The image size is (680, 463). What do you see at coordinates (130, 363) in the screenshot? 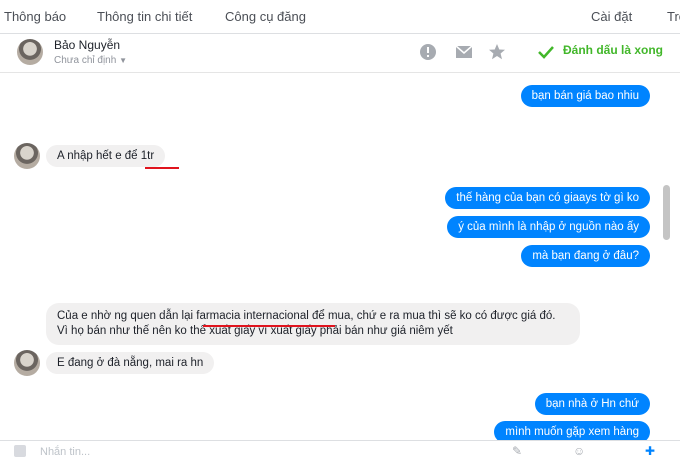
I see `message-incoming: E đang ở đà nẵng, mai ra hn` at bounding box center [130, 363].